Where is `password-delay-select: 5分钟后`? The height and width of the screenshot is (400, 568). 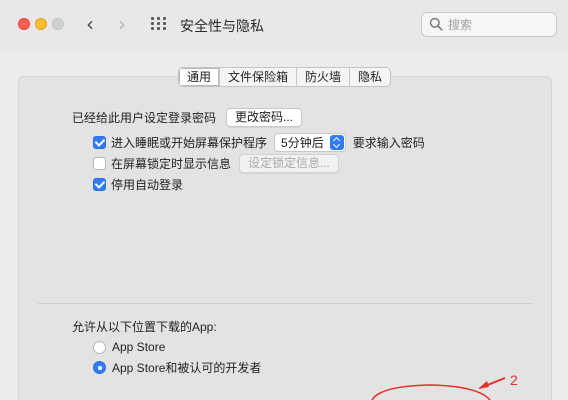 password-delay-select: 5分钟后 is located at coordinates (310, 142).